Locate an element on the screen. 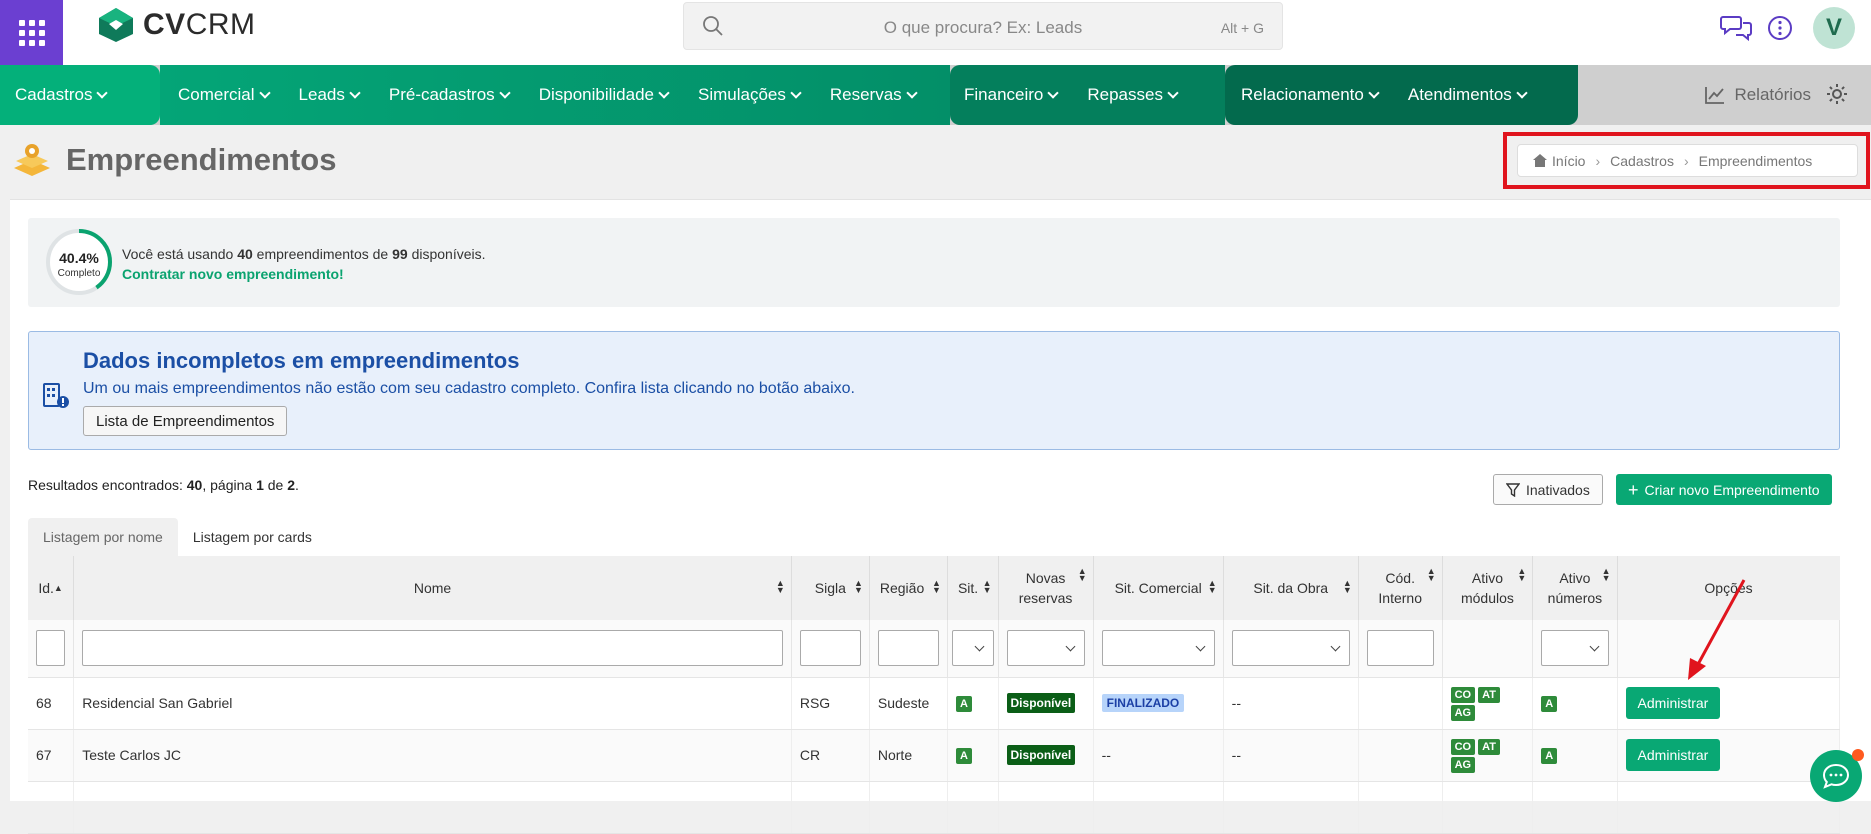 The image size is (1871, 834). chat-bubbles-icon is located at coordinates (1736, 28).